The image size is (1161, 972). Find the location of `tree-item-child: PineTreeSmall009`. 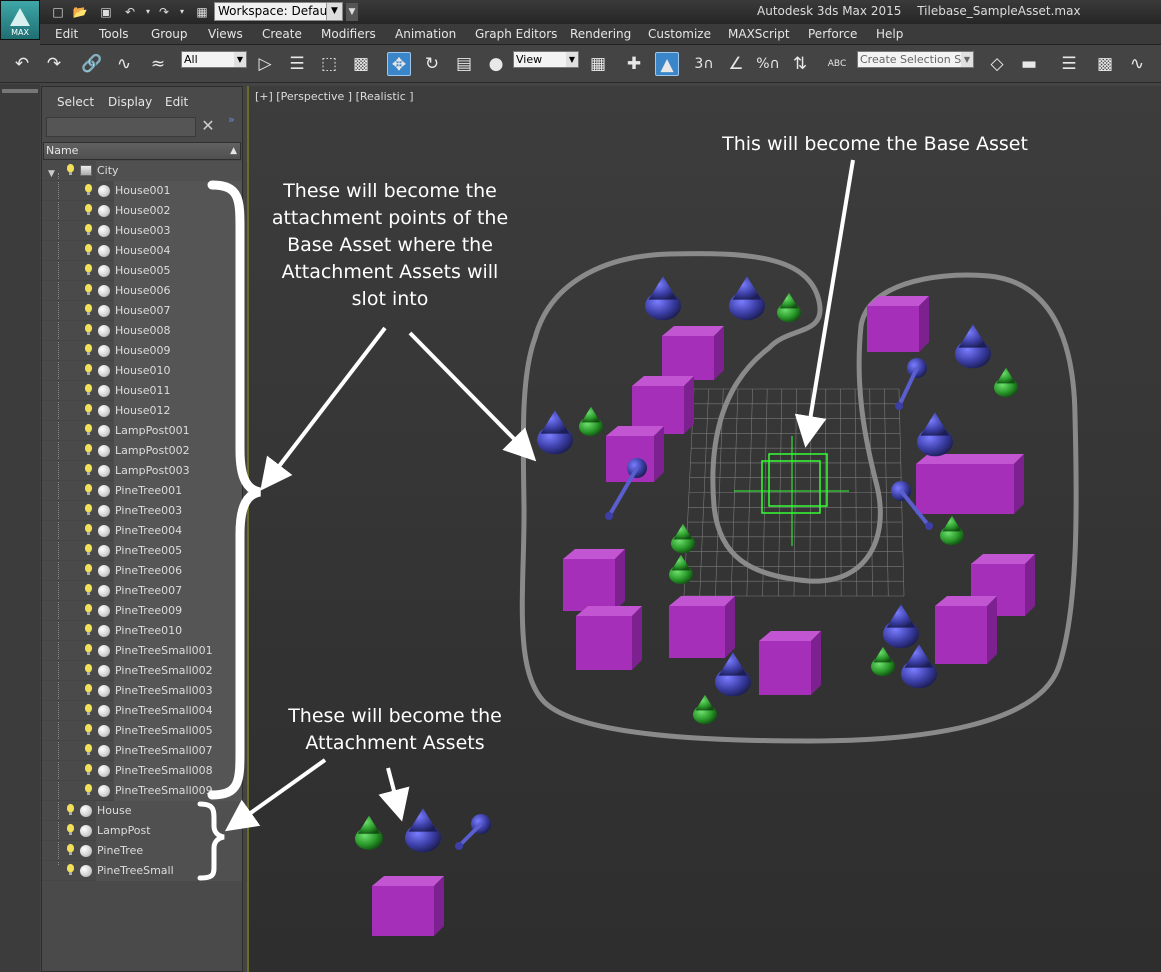

tree-item-child: PineTreeSmall009 is located at coordinates (142, 791).